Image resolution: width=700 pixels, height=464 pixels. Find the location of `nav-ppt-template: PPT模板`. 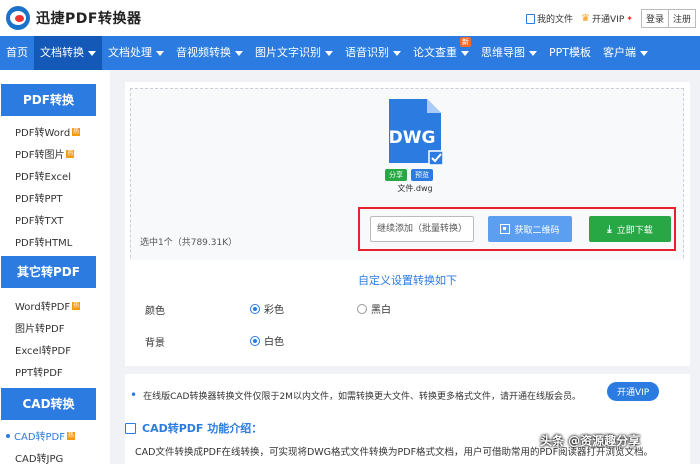

nav-ppt-template: PPT模板 is located at coordinates (570, 53).